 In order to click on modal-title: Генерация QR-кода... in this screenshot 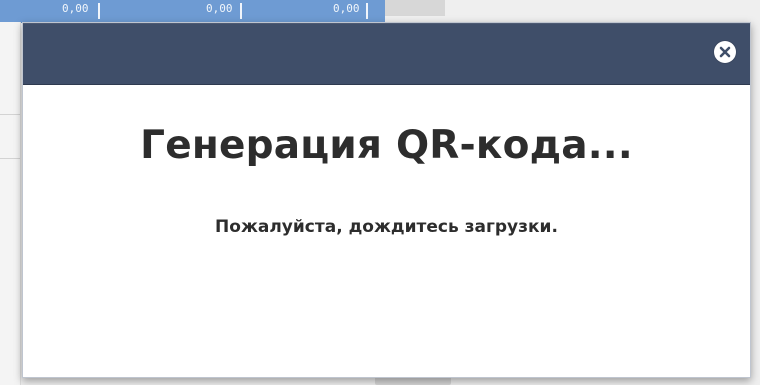, I will do `click(386, 145)`.